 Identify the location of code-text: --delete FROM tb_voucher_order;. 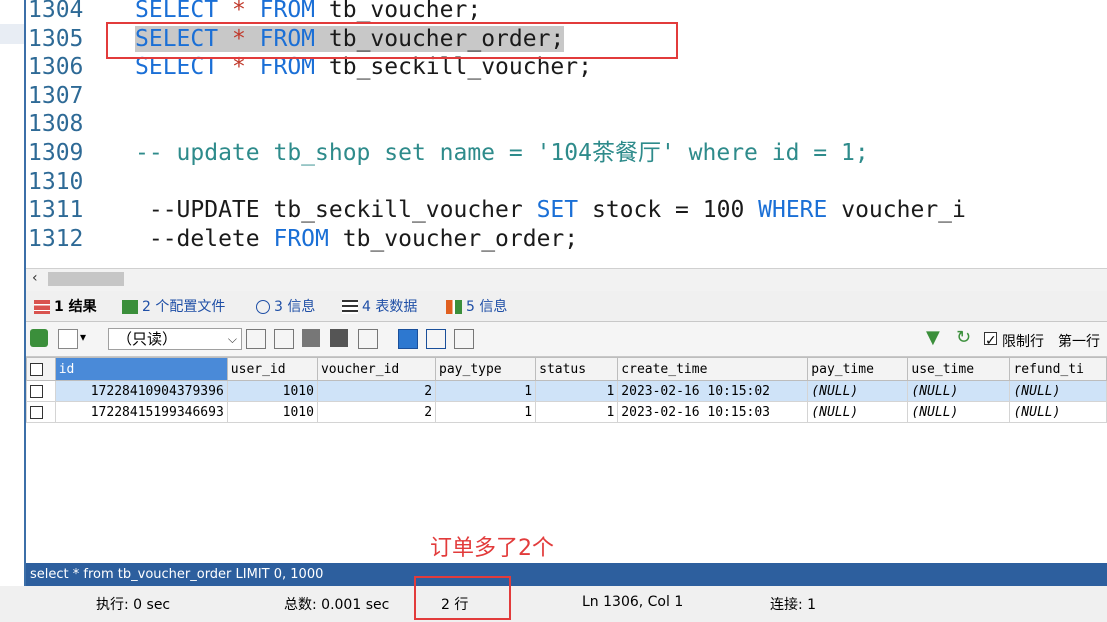
(356, 239).